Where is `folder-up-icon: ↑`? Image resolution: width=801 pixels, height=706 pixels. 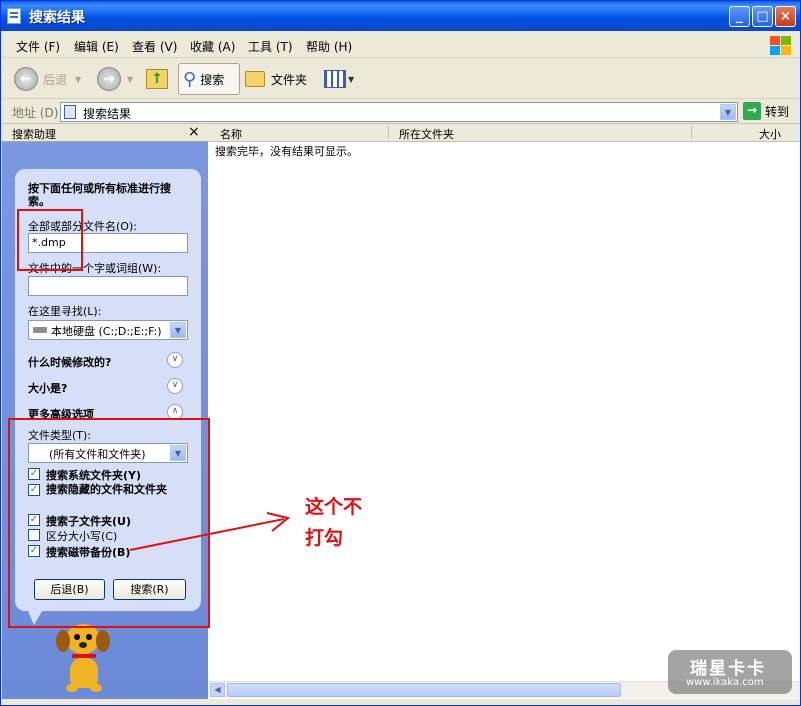 folder-up-icon: ↑ is located at coordinates (157, 79).